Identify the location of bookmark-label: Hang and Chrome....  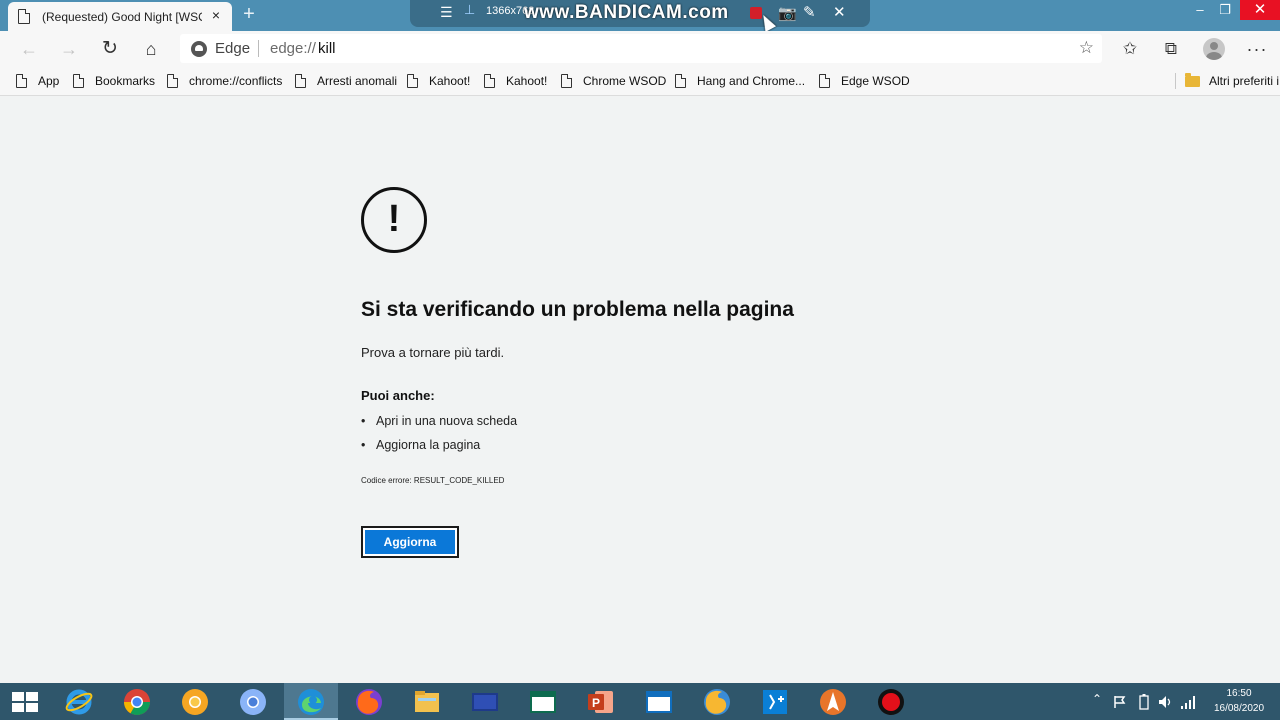
(751, 81).